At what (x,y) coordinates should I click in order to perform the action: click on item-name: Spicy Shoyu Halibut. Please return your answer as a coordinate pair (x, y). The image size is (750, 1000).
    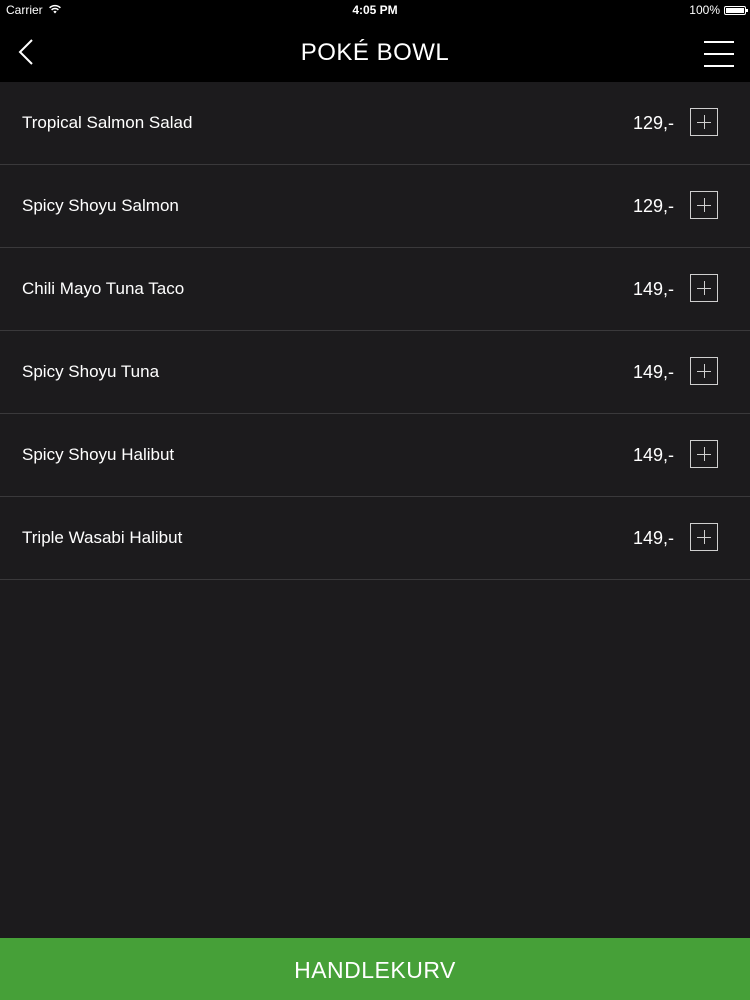
    Looking at the image, I should click on (98, 454).